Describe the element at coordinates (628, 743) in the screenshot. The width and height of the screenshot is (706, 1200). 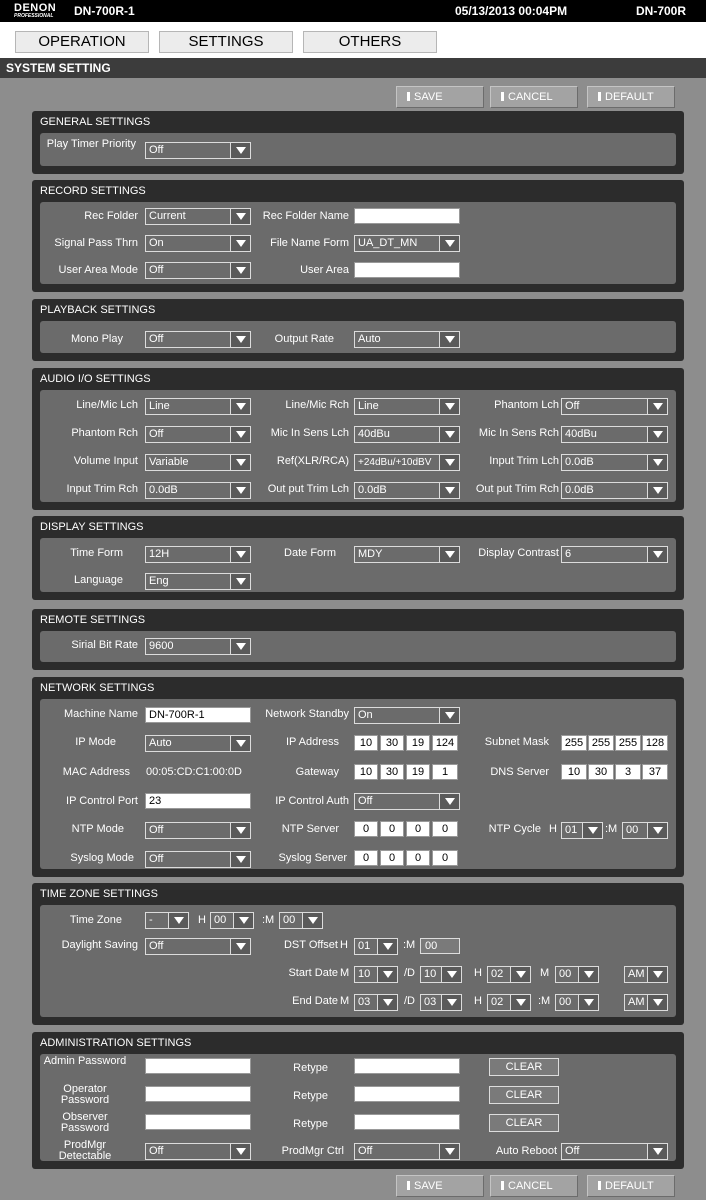
I see `subnet-octet-3: 255` at that location.